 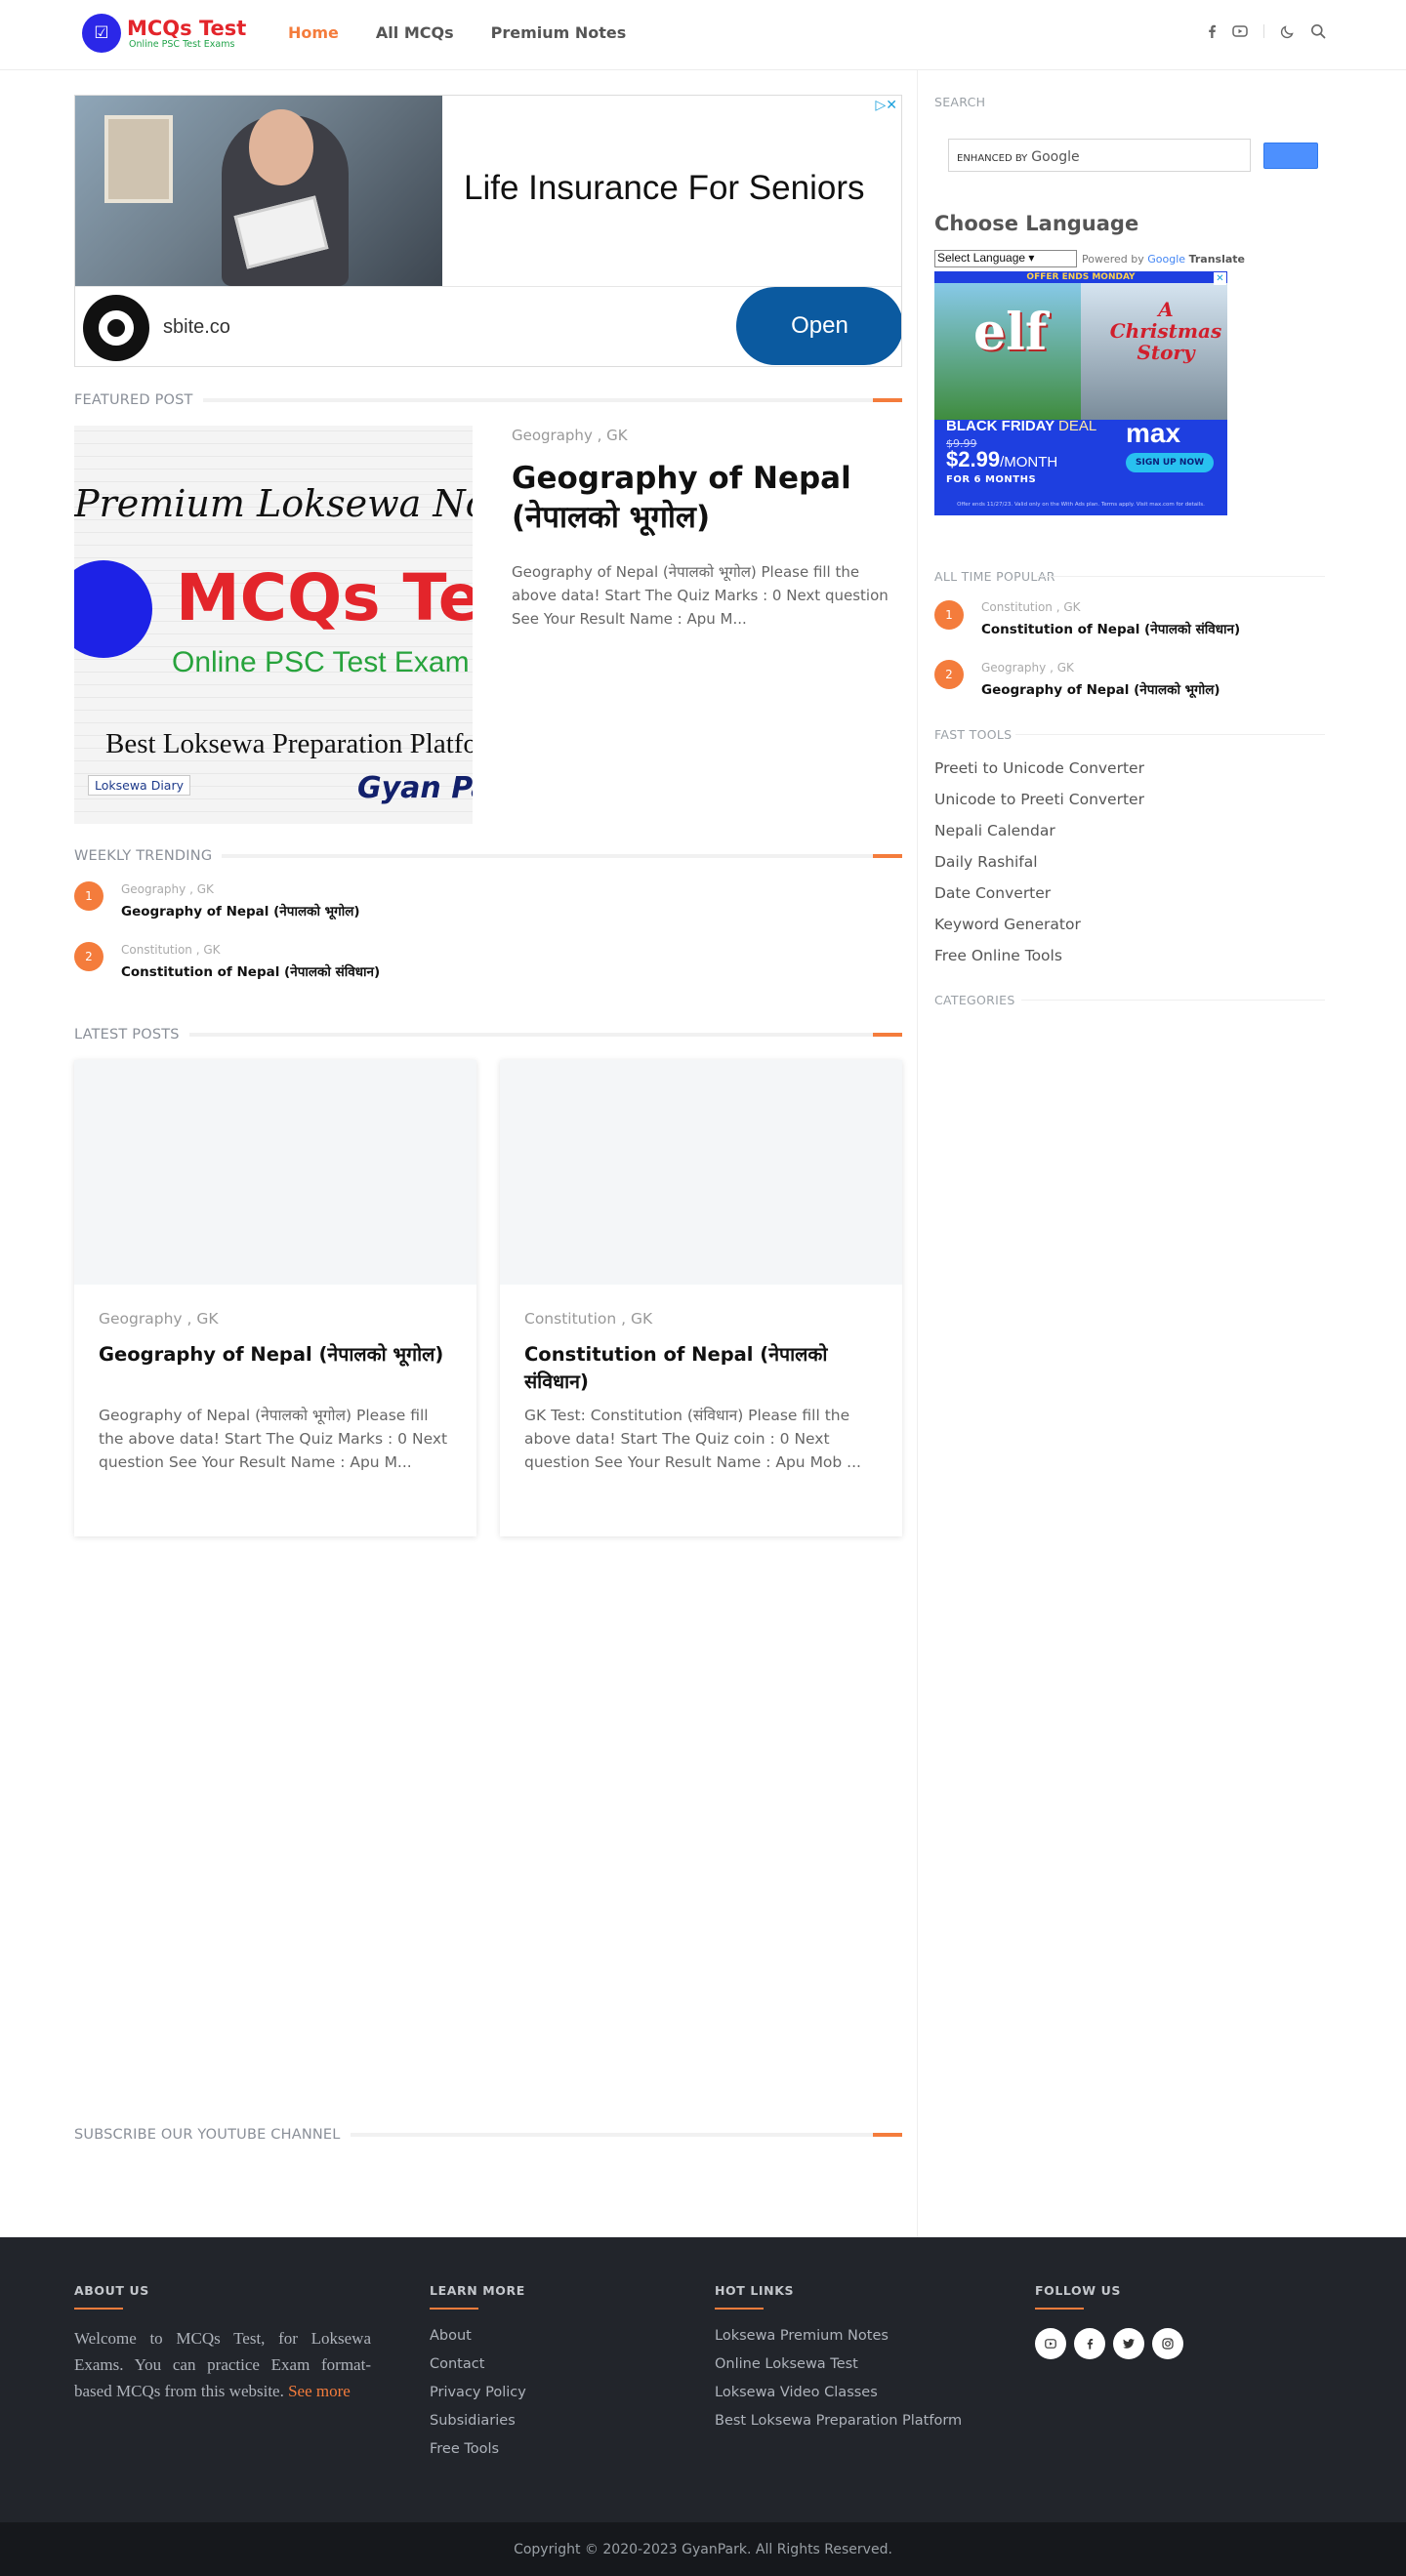 What do you see at coordinates (1078, 2290) in the screenshot?
I see `footer-follow-heading: FOLLOW US` at bounding box center [1078, 2290].